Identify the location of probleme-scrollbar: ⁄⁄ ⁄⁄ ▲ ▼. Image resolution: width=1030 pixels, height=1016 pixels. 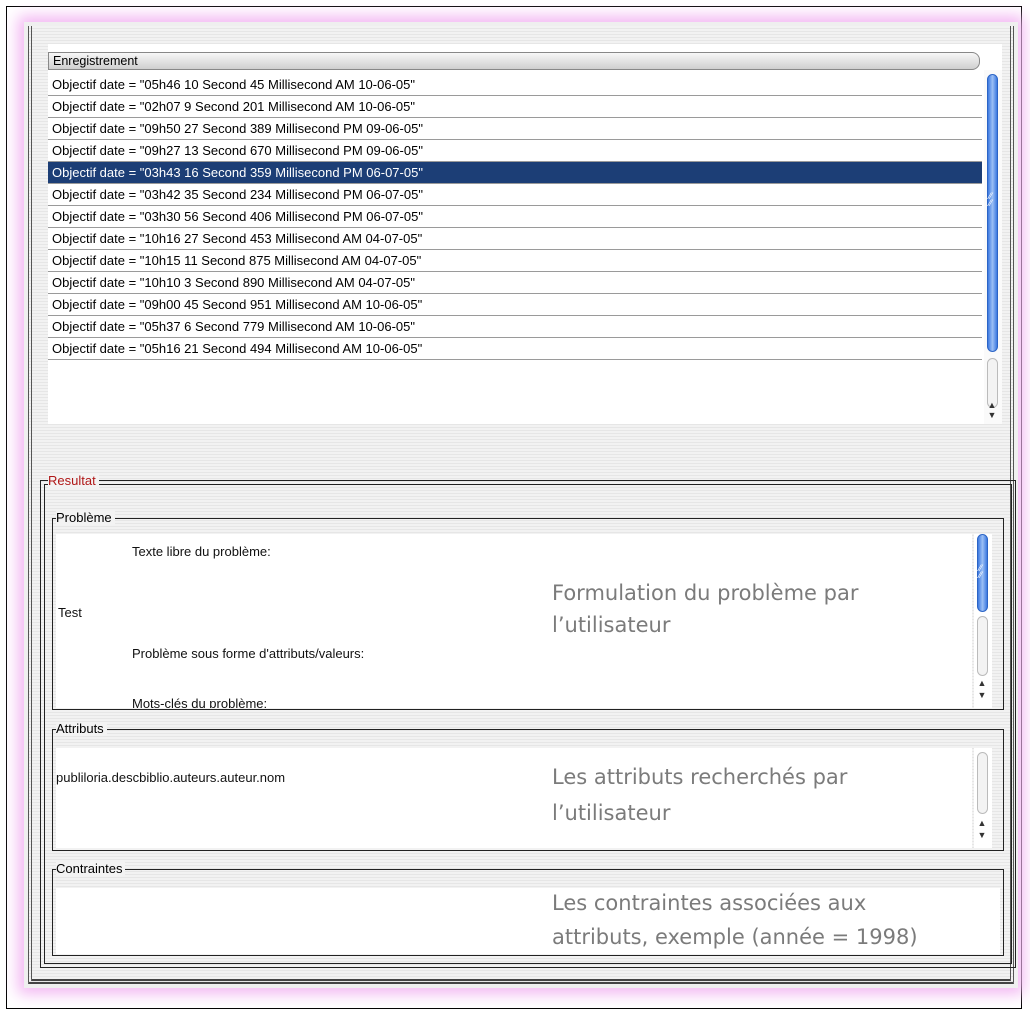
(983, 621).